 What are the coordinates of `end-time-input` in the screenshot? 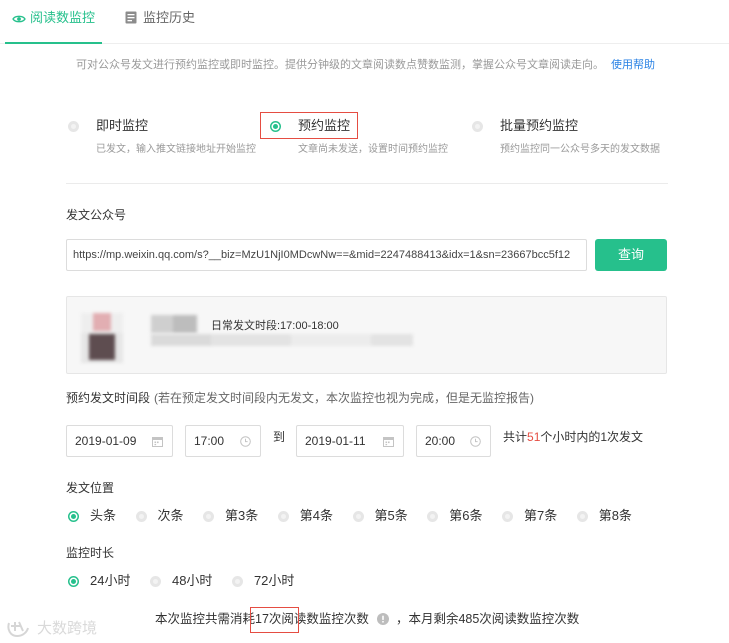 It's located at (449, 441).